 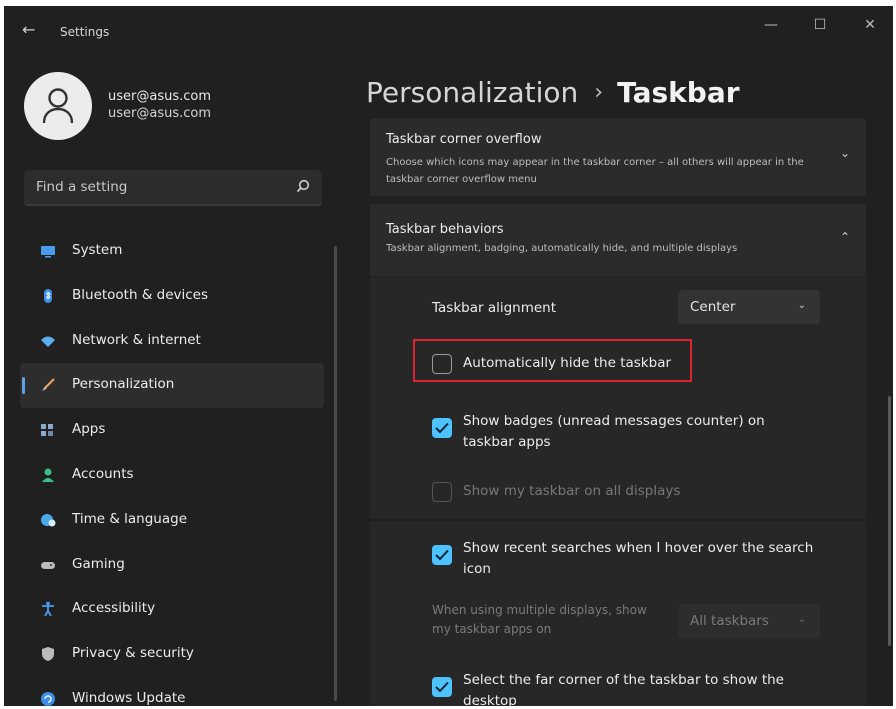 What do you see at coordinates (633, 491) in the screenshot?
I see `all-displays-label: Show my taskbar on all displays` at bounding box center [633, 491].